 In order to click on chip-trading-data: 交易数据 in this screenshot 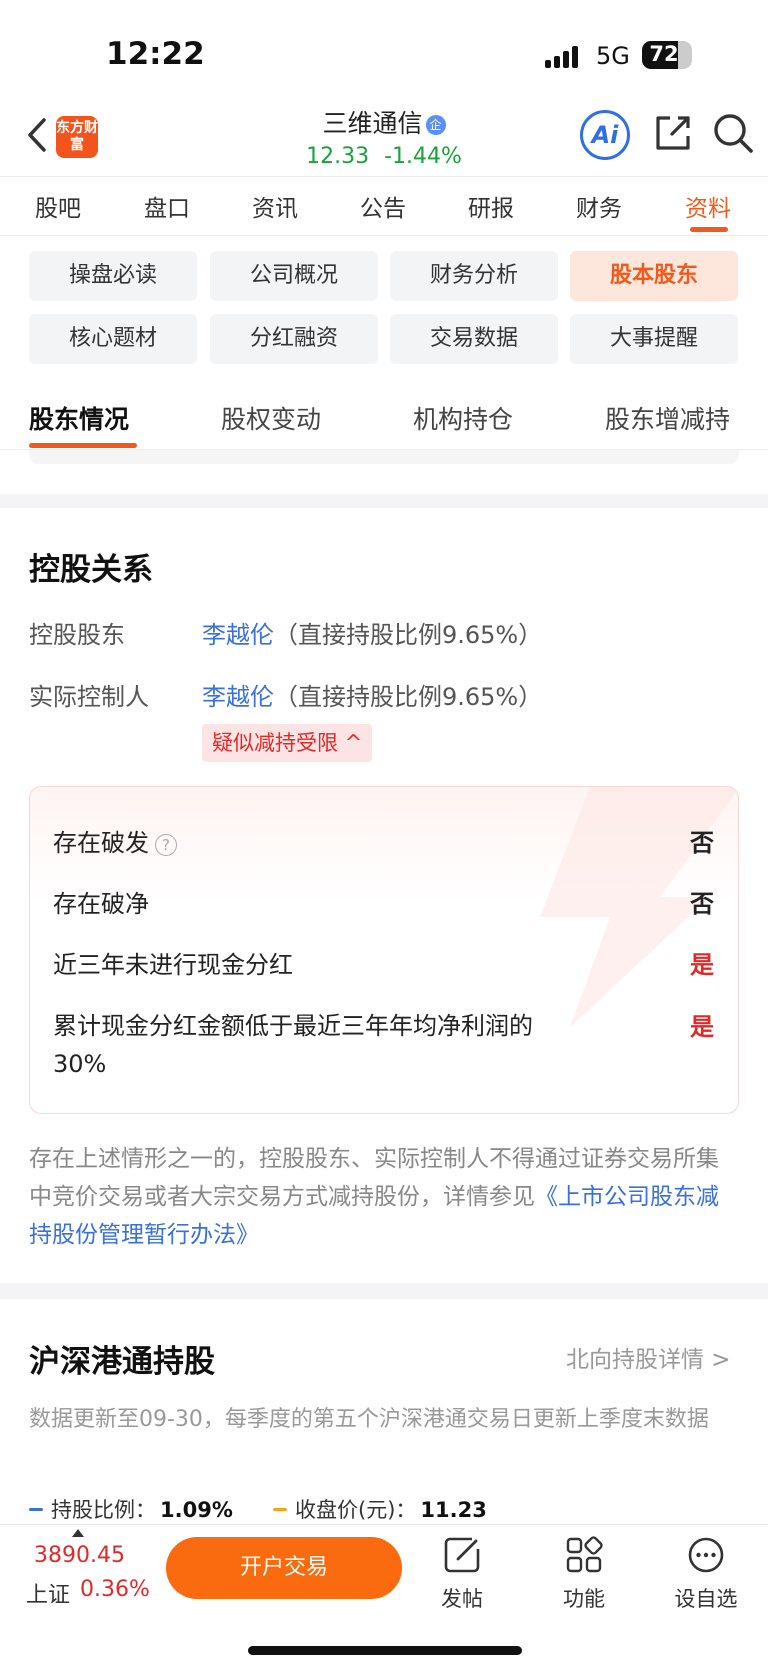, I will do `click(474, 339)`.